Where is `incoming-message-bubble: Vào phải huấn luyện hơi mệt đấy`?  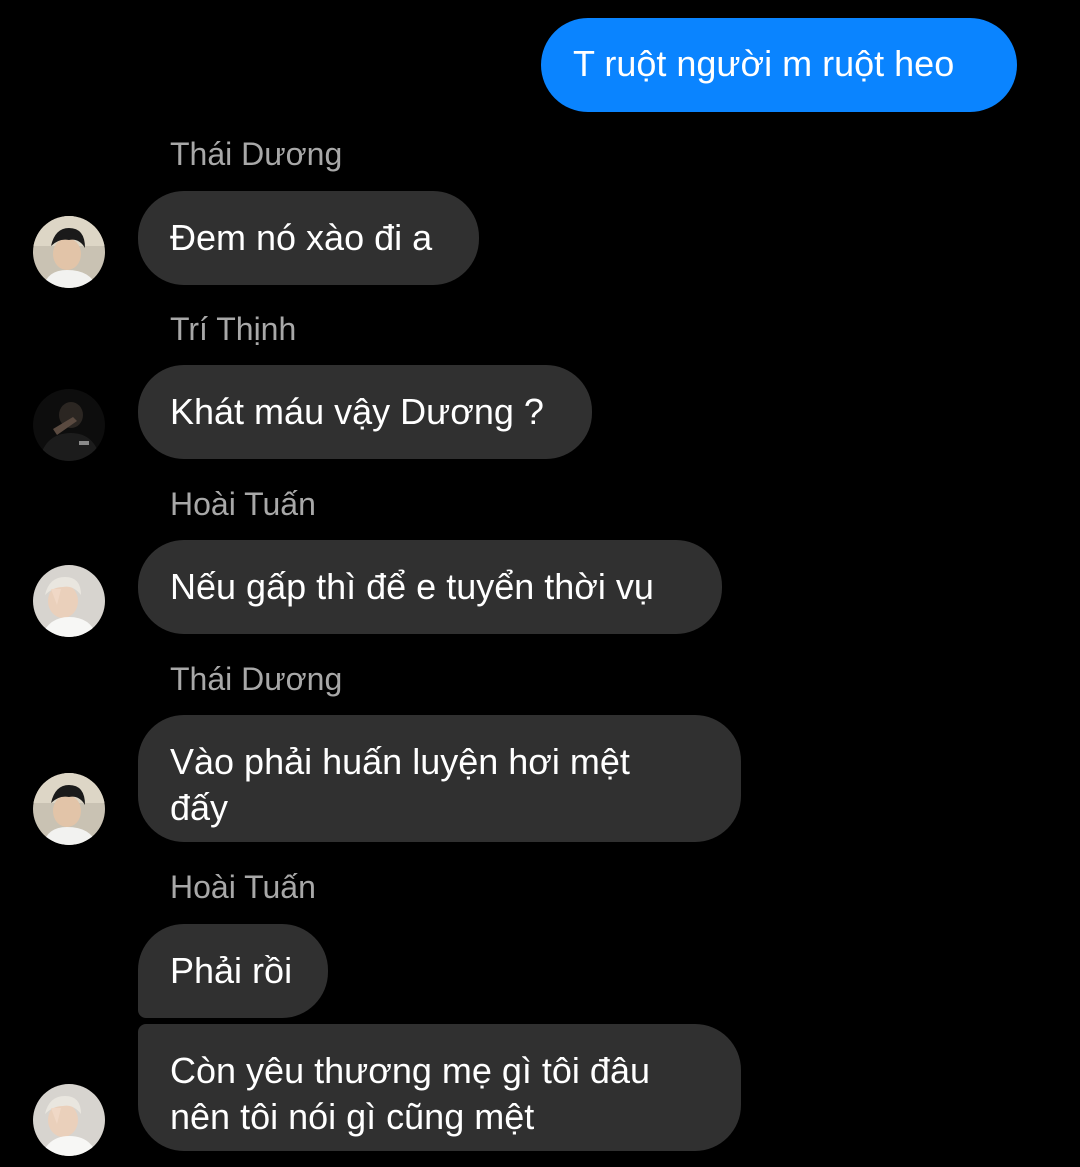
incoming-message-bubble: Vào phải huấn luyện hơi mệt đấy is located at coordinates (439, 778).